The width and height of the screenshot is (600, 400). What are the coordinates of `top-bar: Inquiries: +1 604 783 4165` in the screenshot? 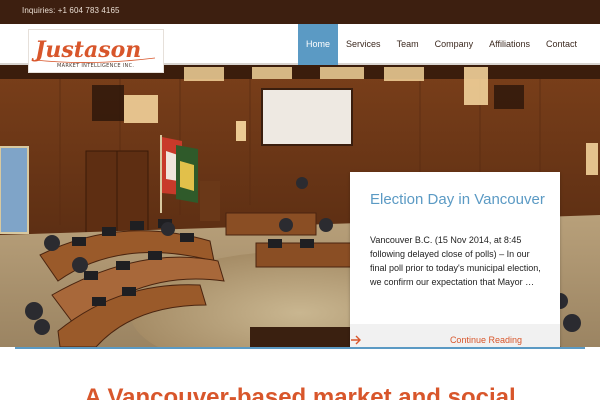 It's located at (300, 12).